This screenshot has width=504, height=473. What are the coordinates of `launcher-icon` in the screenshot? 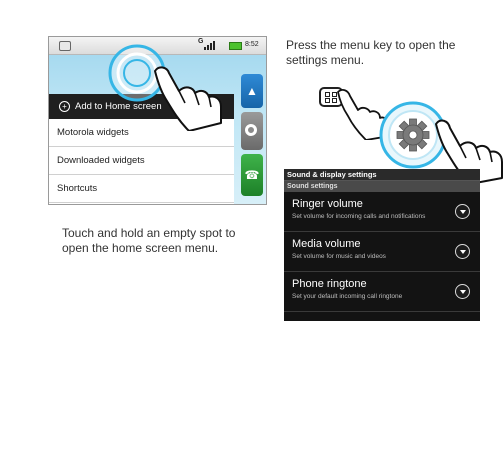 It's located at (251, 130).